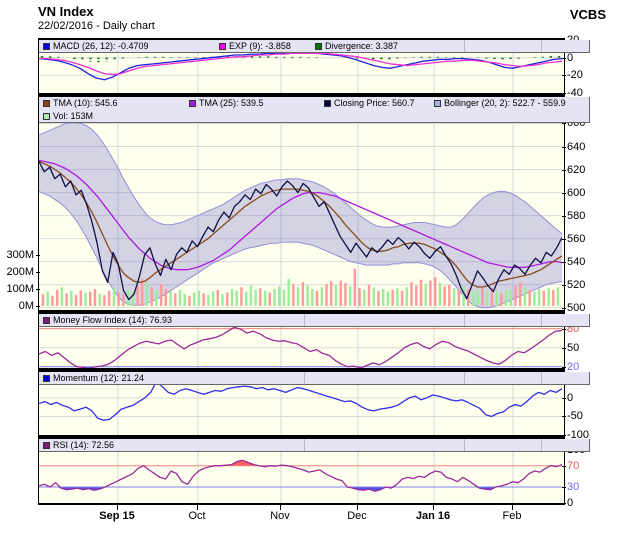  Describe the element at coordinates (433, 516) in the screenshot. I see `x-axis-label: Jan 16` at that location.